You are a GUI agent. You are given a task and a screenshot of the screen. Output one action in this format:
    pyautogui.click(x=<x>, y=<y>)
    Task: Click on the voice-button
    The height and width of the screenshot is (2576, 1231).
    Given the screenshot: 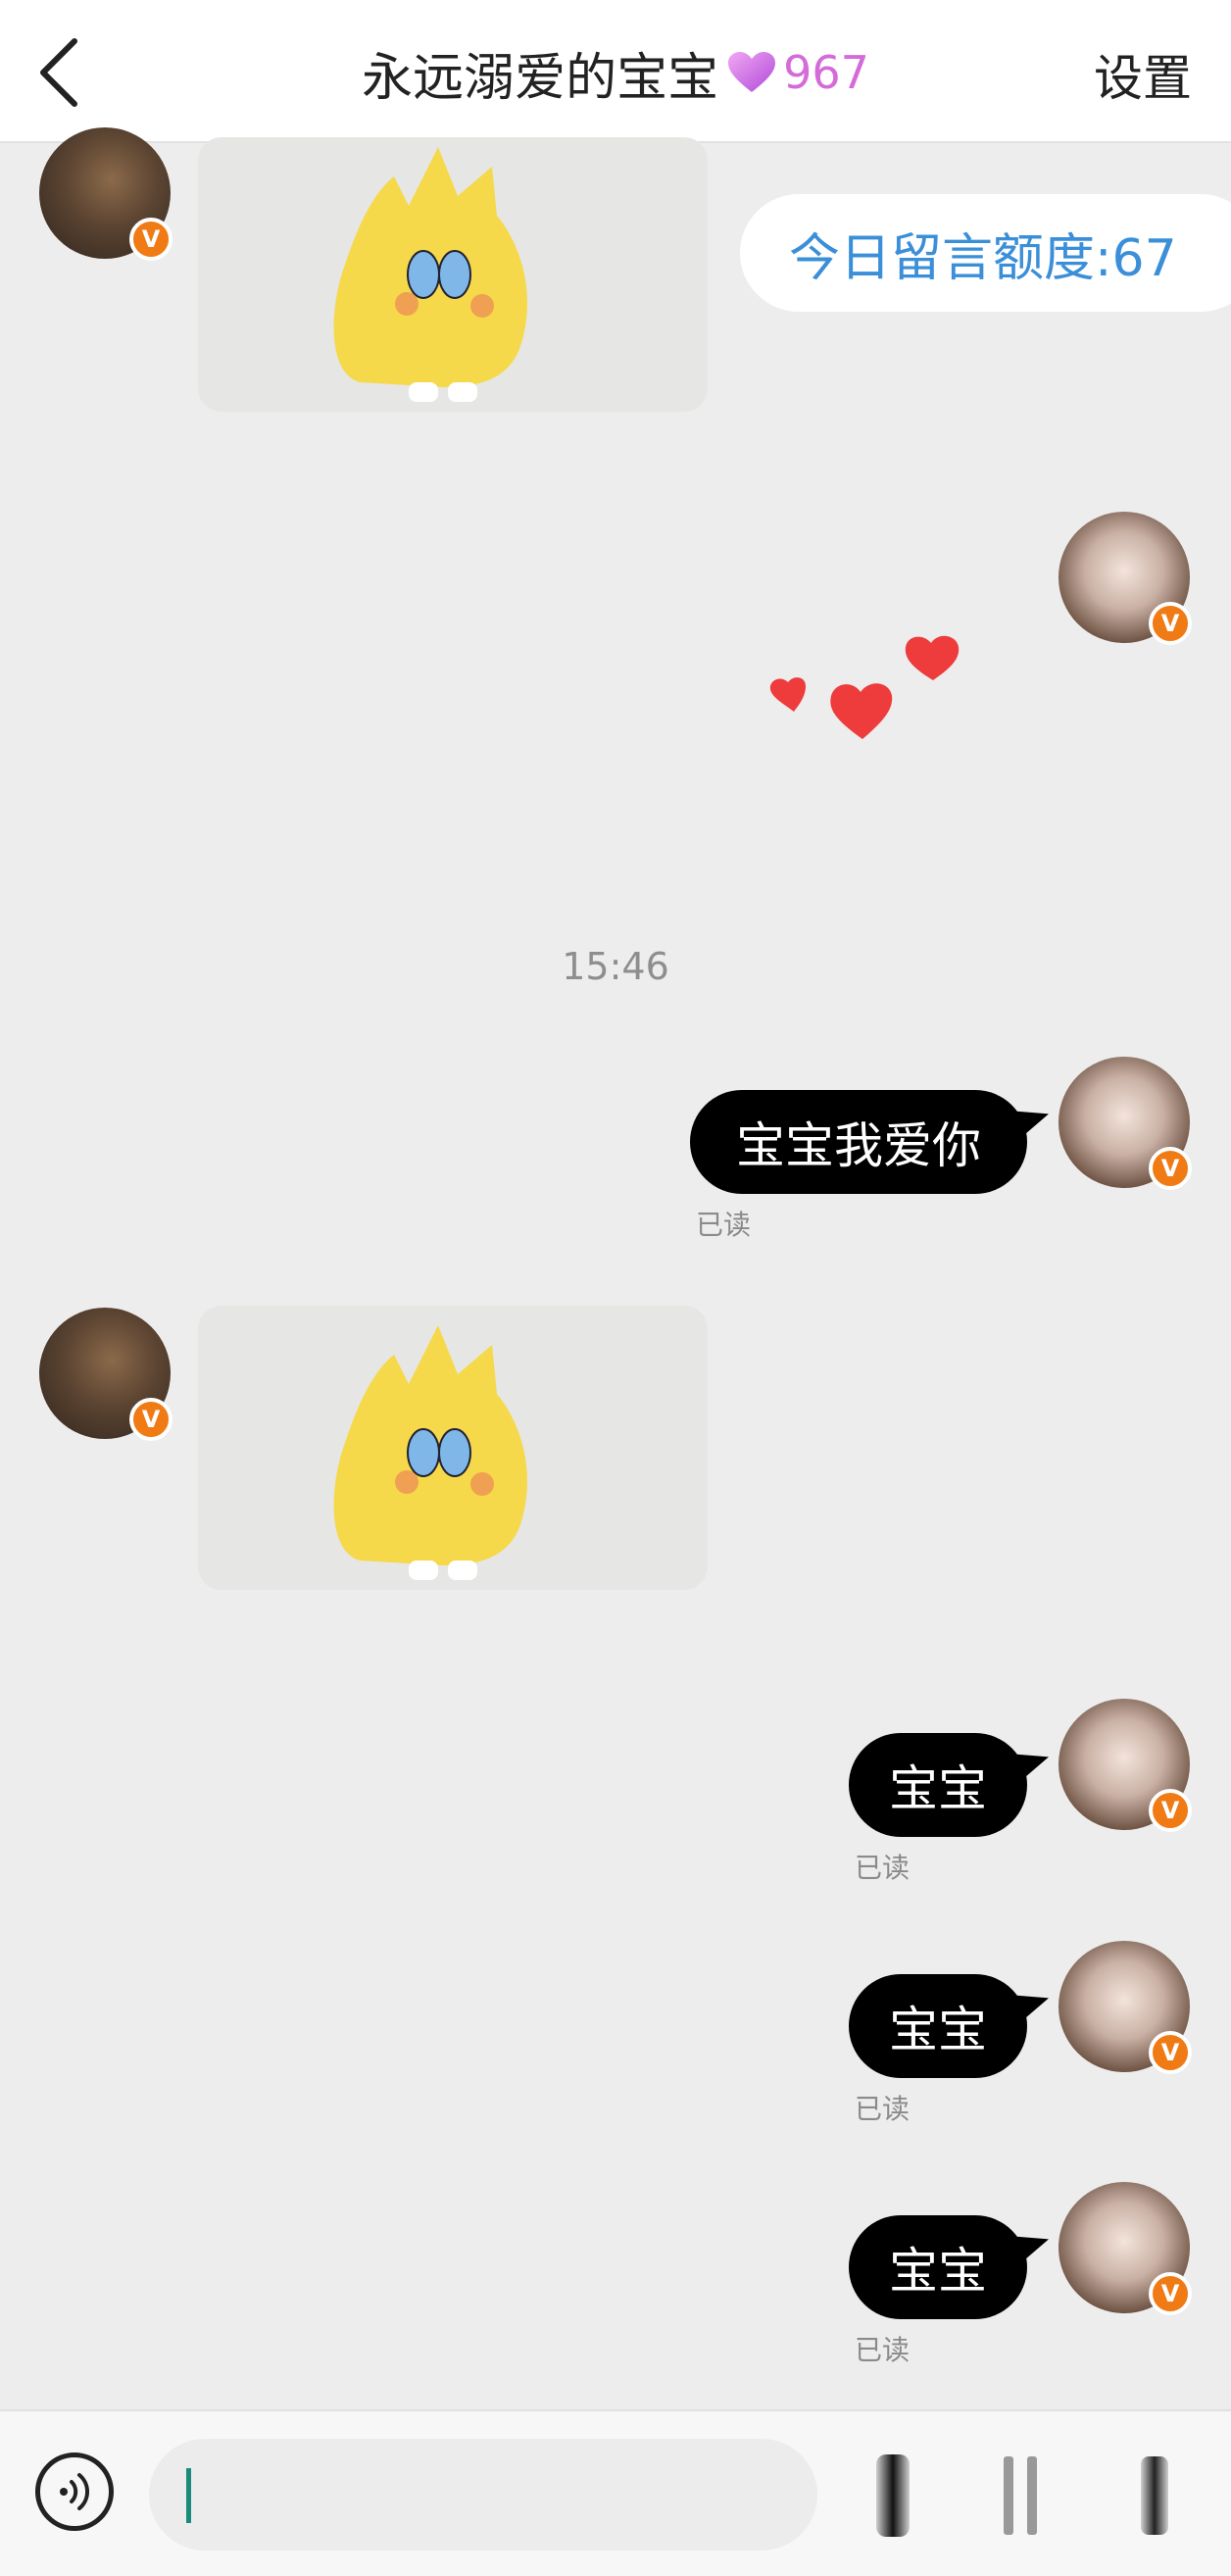 What is the action you would take?
    pyautogui.click(x=74, y=2491)
    